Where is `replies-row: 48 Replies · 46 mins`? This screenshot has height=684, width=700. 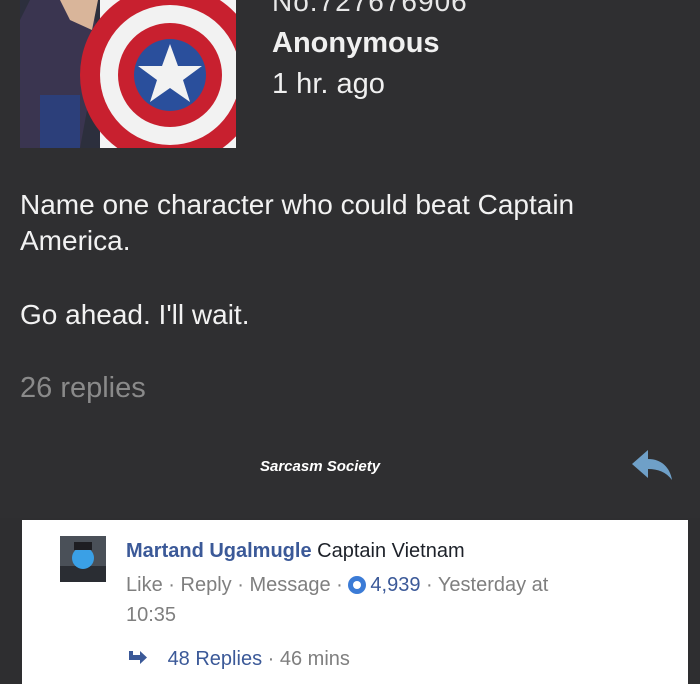 replies-row: 48 Replies · 46 mins is located at coordinates (238, 659).